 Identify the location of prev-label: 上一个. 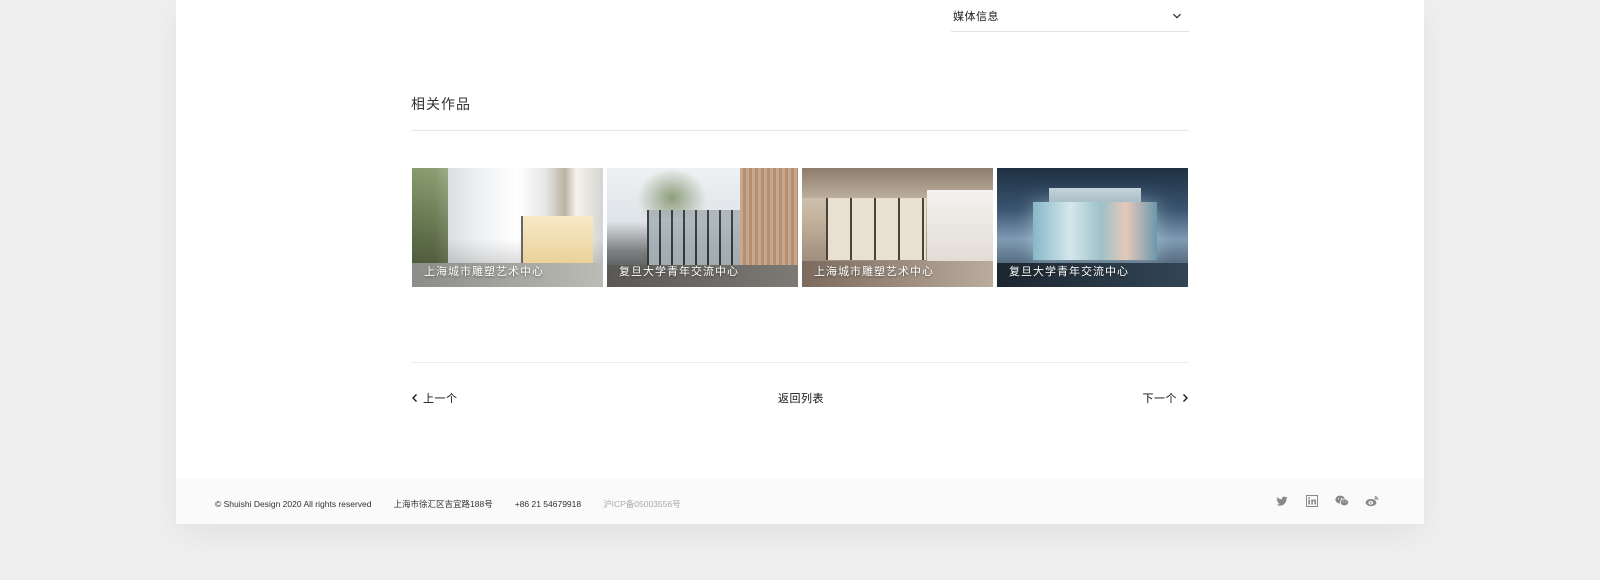
(440, 399).